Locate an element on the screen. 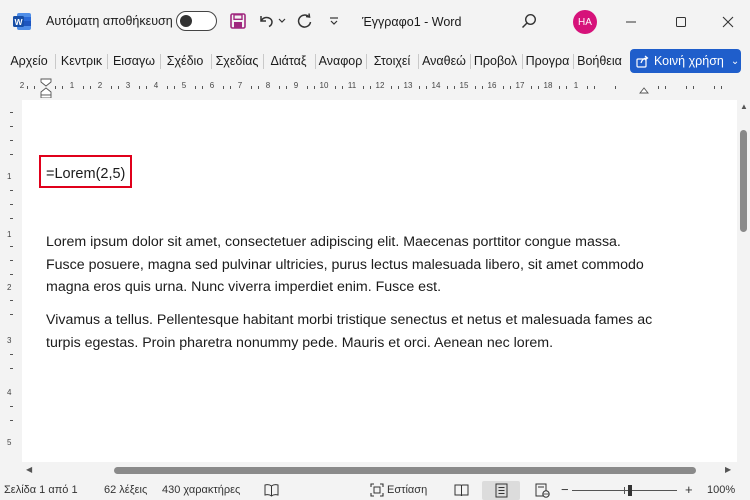 The image size is (750, 500). right-indent-marker-icon is located at coordinates (644, 90).